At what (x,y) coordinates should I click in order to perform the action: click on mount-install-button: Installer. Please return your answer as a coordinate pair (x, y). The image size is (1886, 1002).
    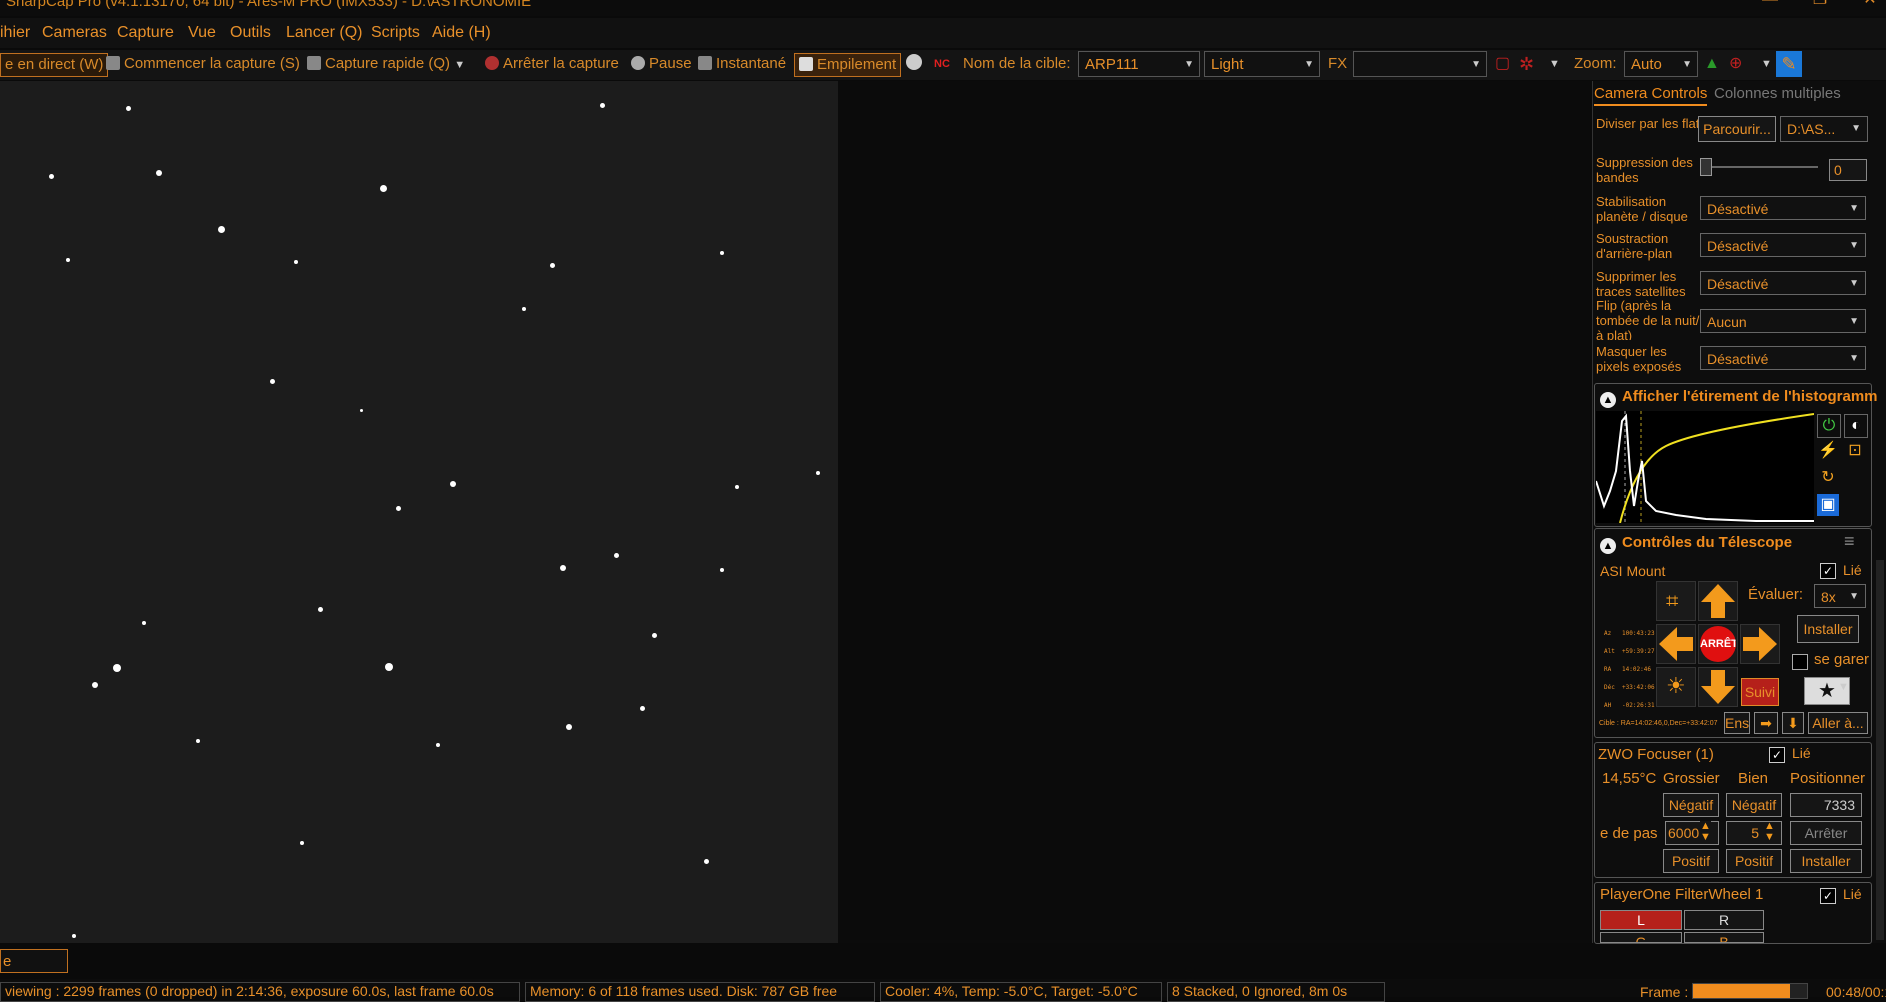
    Looking at the image, I should click on (1828, 629).